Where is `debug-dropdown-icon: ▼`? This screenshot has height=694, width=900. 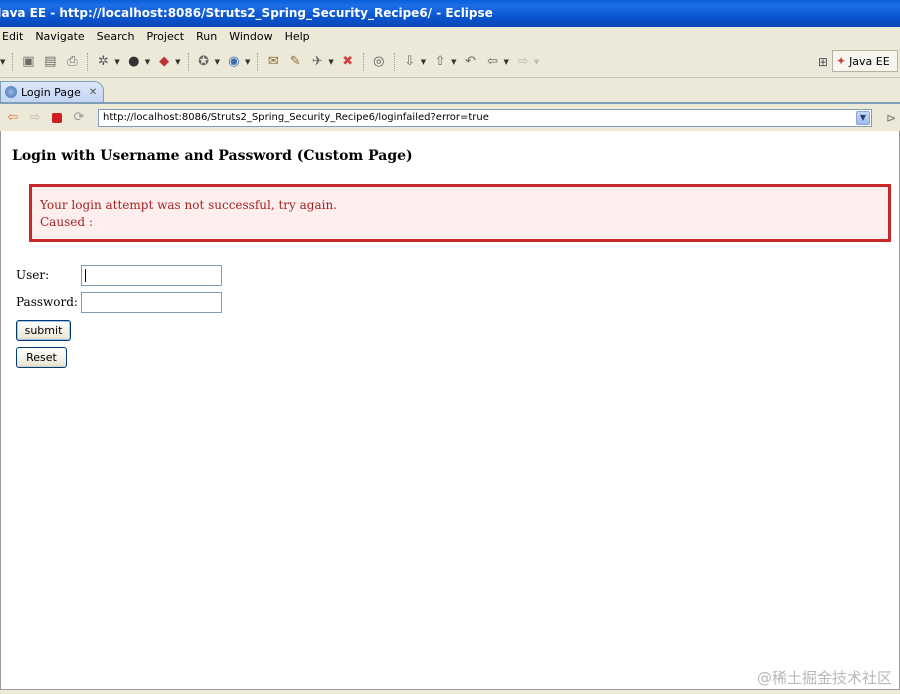
debug-dropdown-icon: ▼ is located at coordinates (116, 62).